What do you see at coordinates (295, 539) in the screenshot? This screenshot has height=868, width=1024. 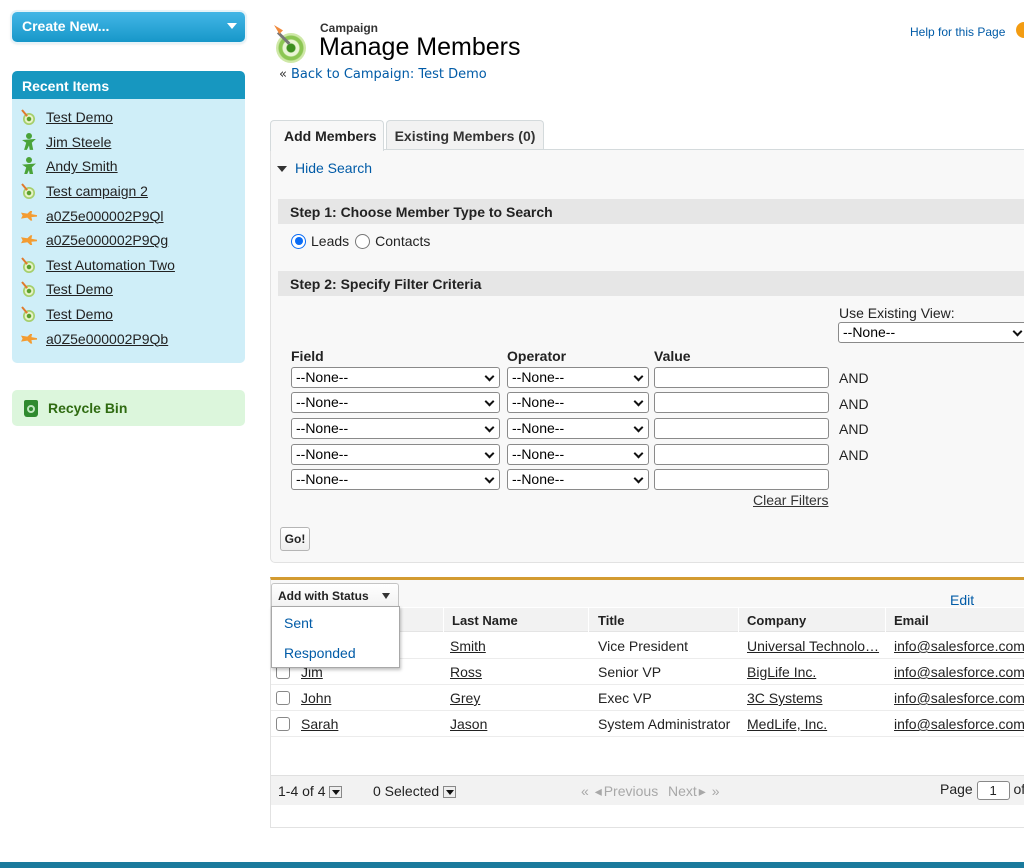 I see `go-button: Go!` at bounding box center [295, 539].